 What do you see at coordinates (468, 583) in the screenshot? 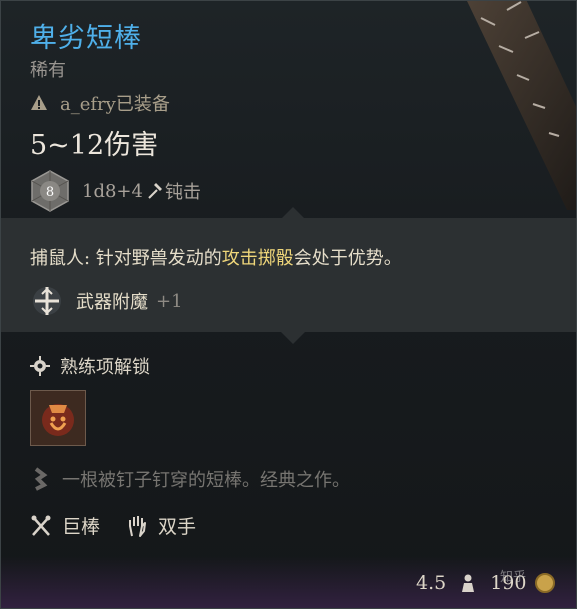
I see `weight-icon` at bounding box center [468, 583].